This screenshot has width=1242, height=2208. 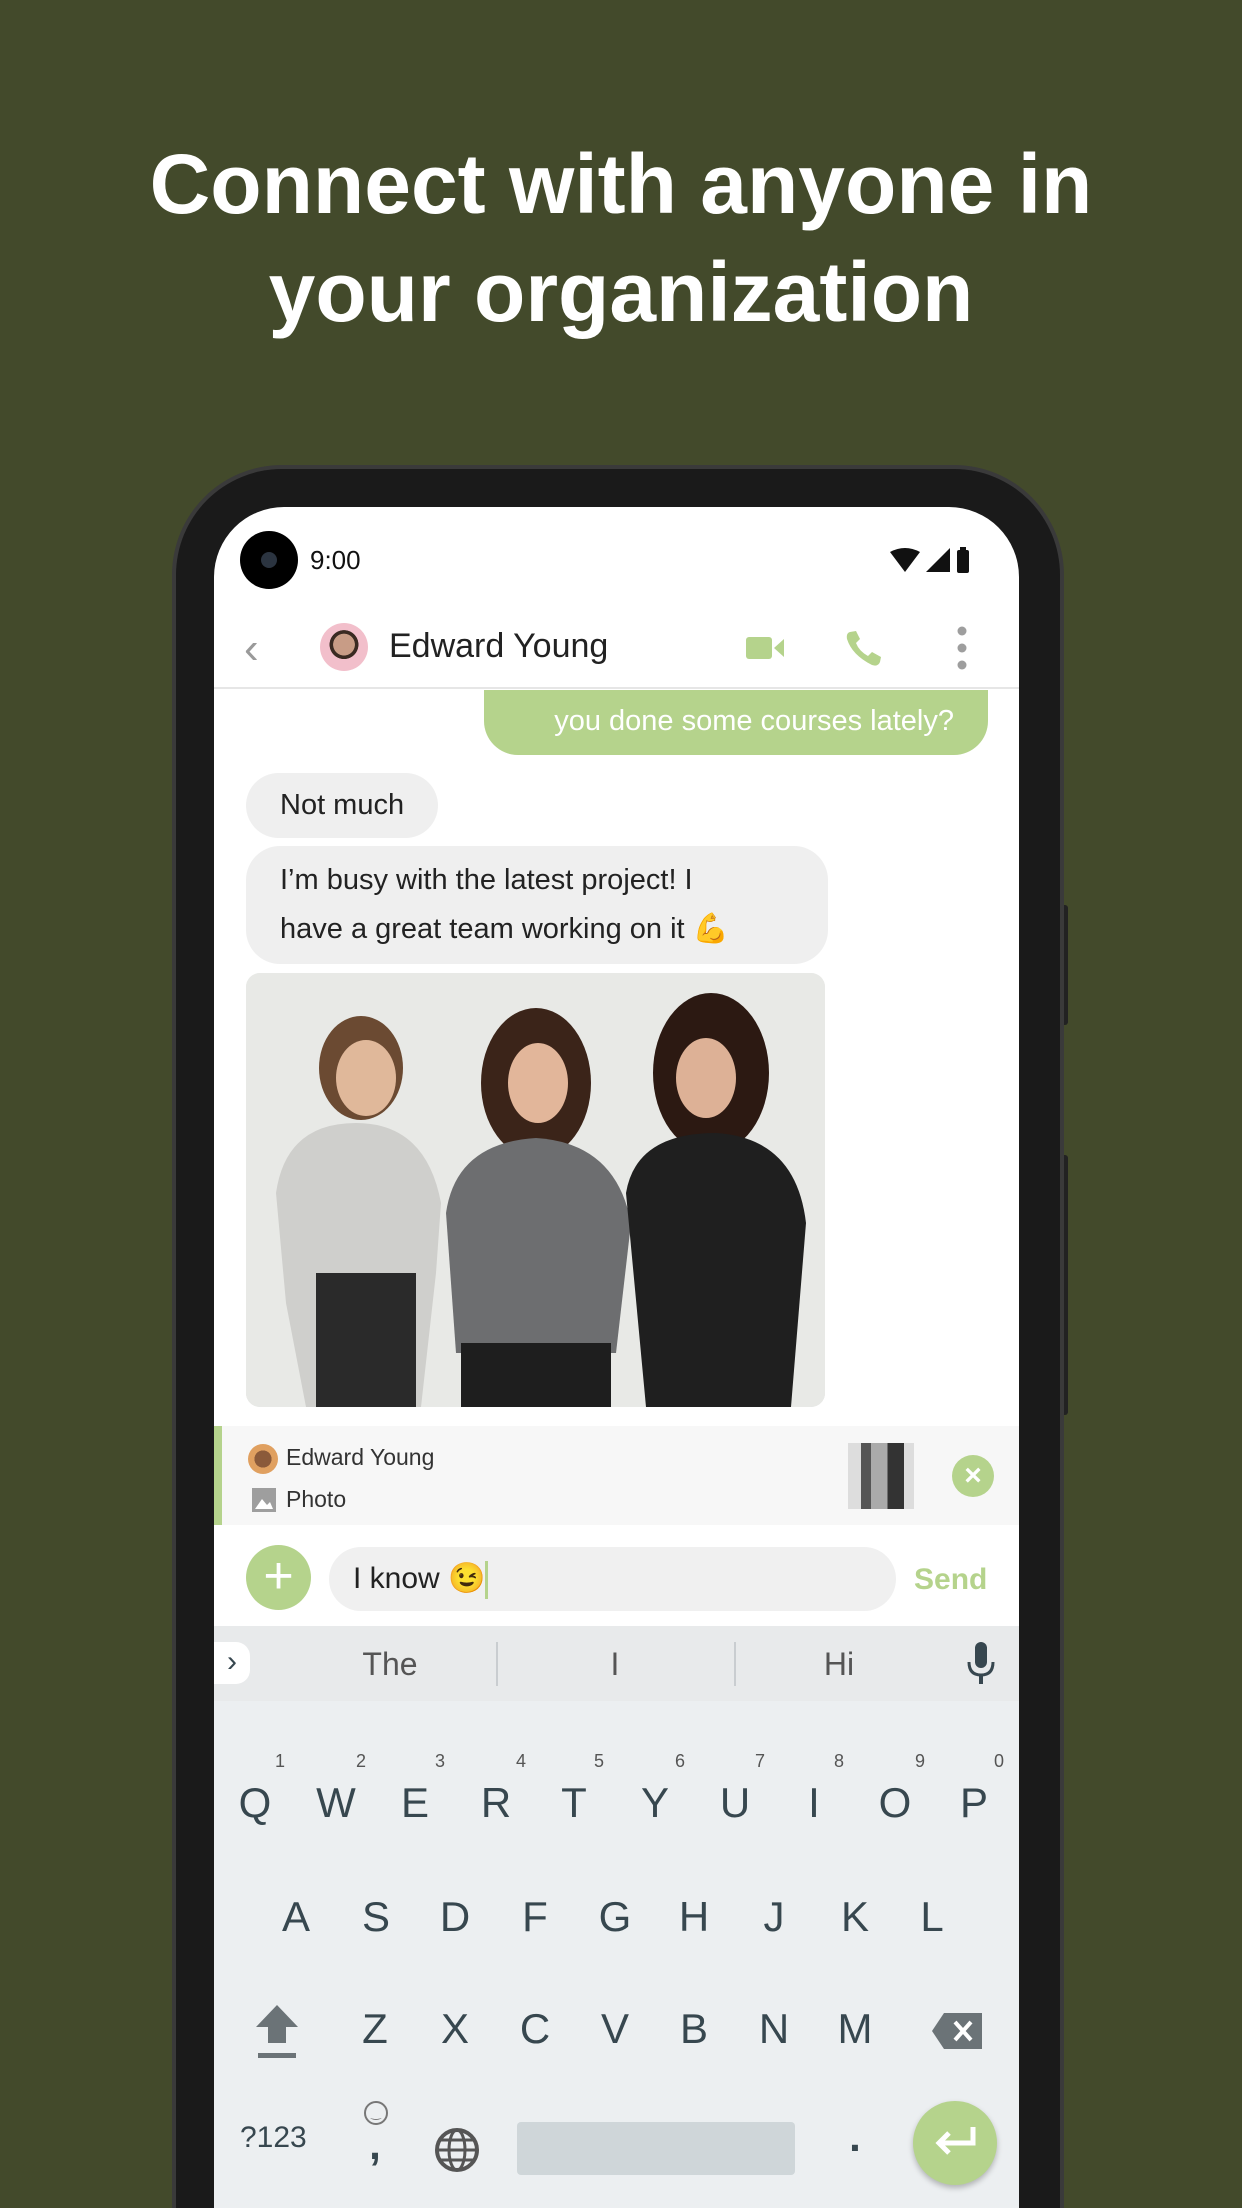 I want to click on key-u: U, so click(x=735, y=1803).